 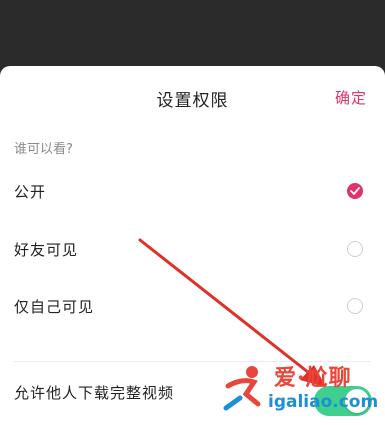 What do you see at coordinates (30, 192) in the screenshot?
I see `option-label: 公开` at bounding box center [30, 192].